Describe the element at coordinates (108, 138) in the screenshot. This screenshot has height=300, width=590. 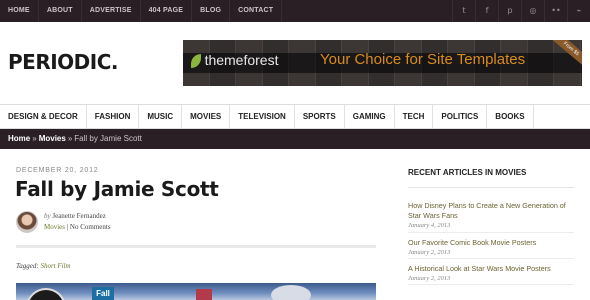
I see `breadcrumb-current: Fall by Jamie Scott` at that location.